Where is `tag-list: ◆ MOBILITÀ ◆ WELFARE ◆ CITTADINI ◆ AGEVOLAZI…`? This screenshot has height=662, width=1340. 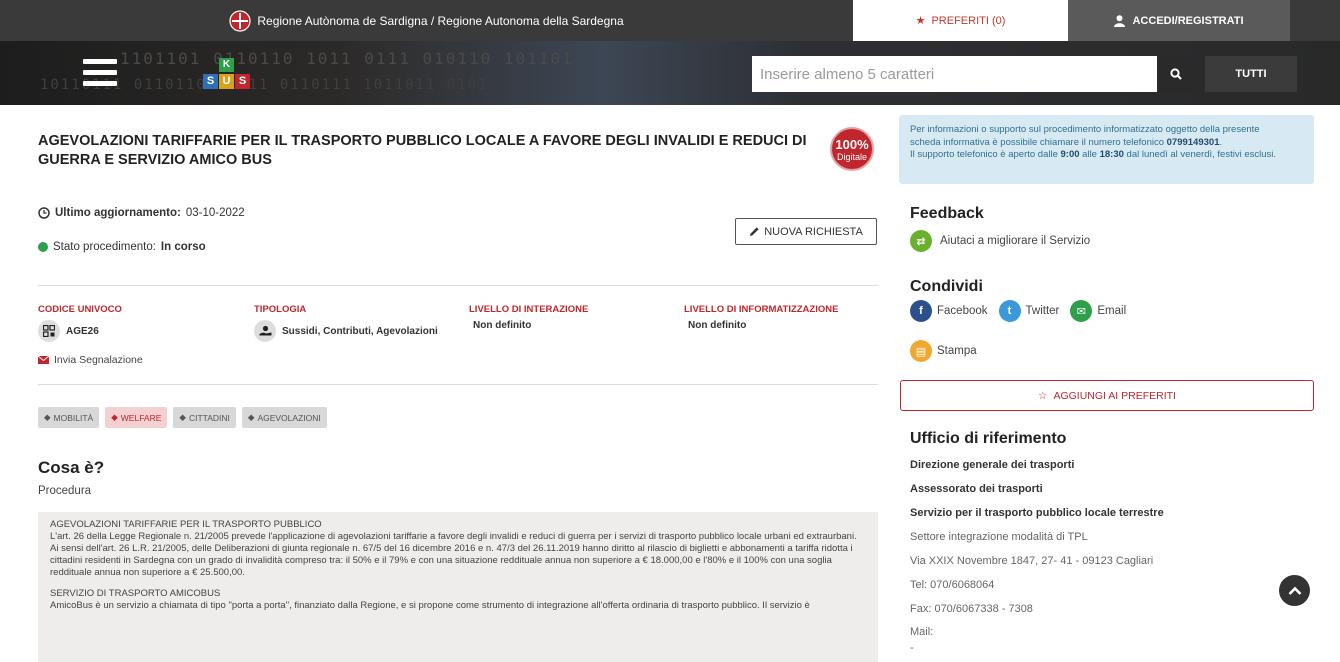
tag-list: ◆ MOBILITÀ ◆ WELFARE ◆ CITTADINI ◆ AGEVOLAZI… is located at coordinates (182, 417).